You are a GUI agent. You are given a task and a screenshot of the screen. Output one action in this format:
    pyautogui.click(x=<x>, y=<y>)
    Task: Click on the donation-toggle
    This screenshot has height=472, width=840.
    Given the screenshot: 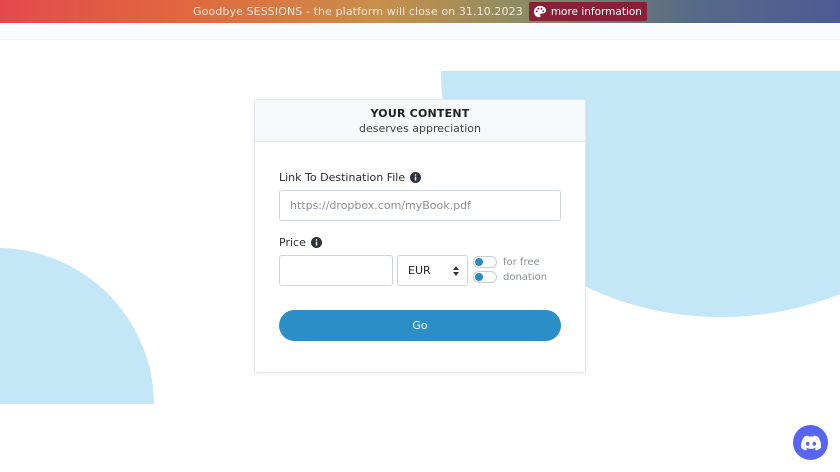 What is the action you would take?
    pyautogui.click(x=485, y=277)
    